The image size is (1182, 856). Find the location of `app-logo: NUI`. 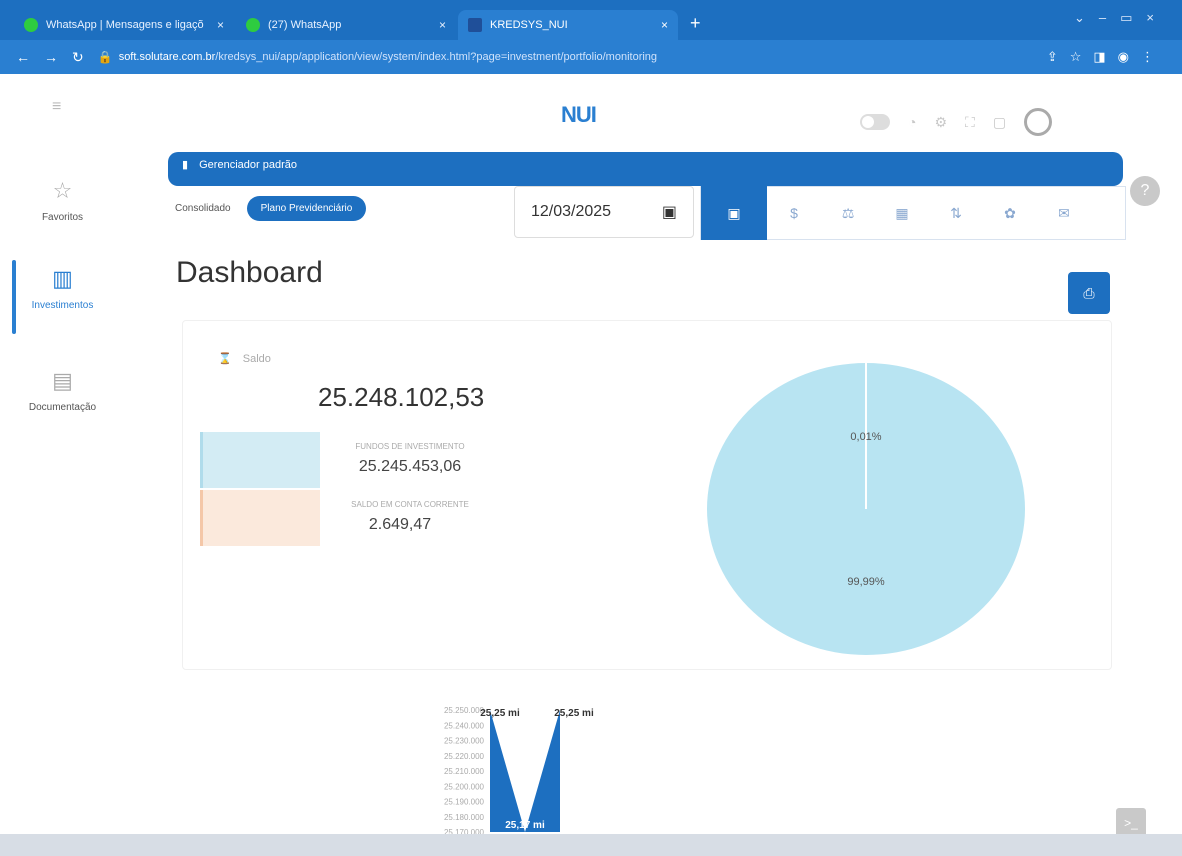

app-logo: NUI is located at coordinates (579, 115).